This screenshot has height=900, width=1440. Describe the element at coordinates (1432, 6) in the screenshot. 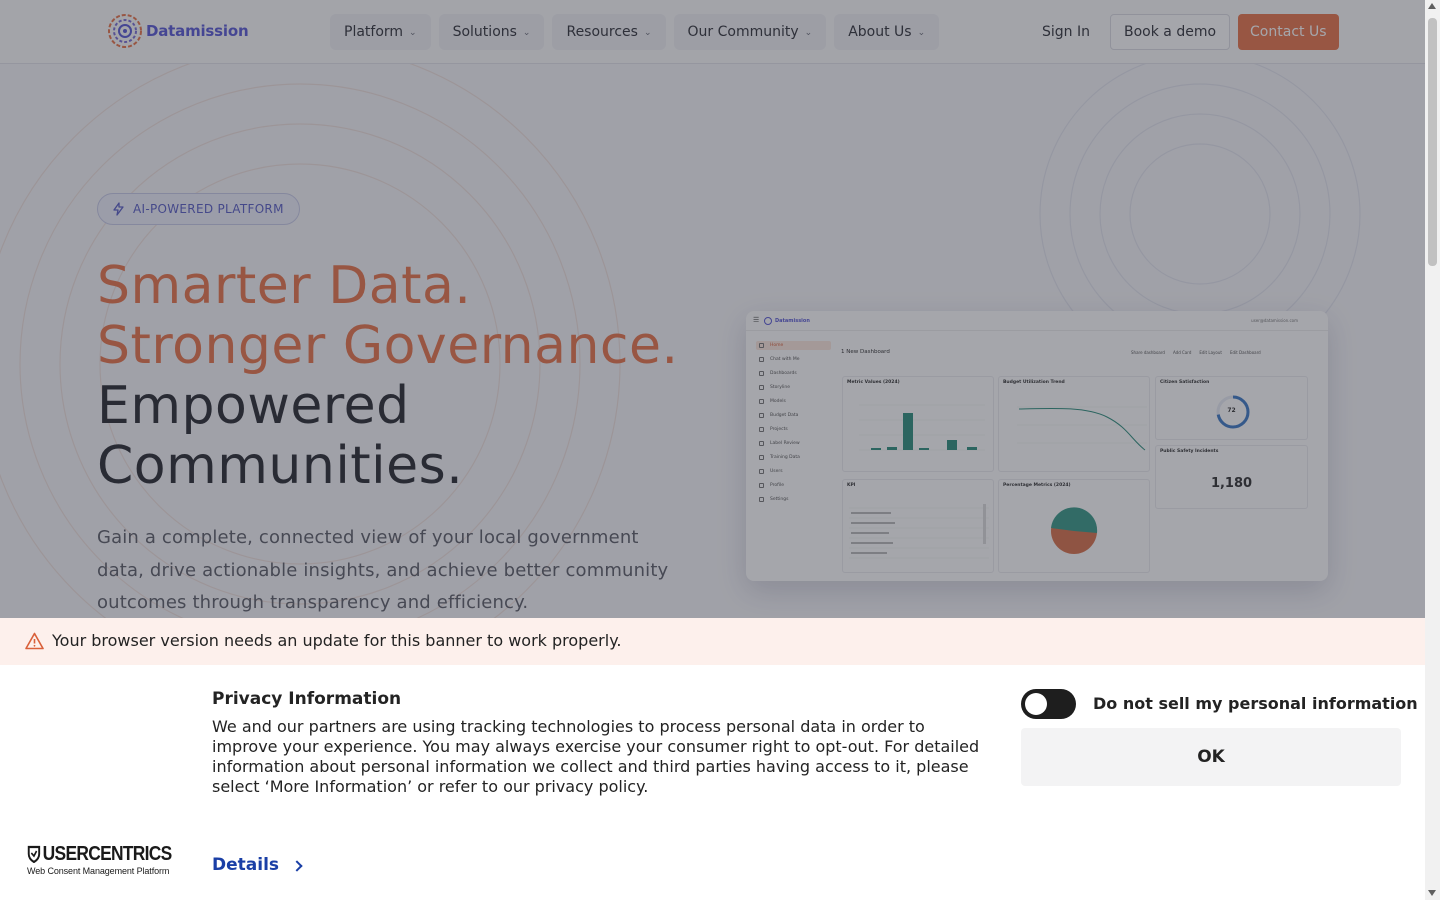

I see `scroll-up-arrow-icon` at that location.